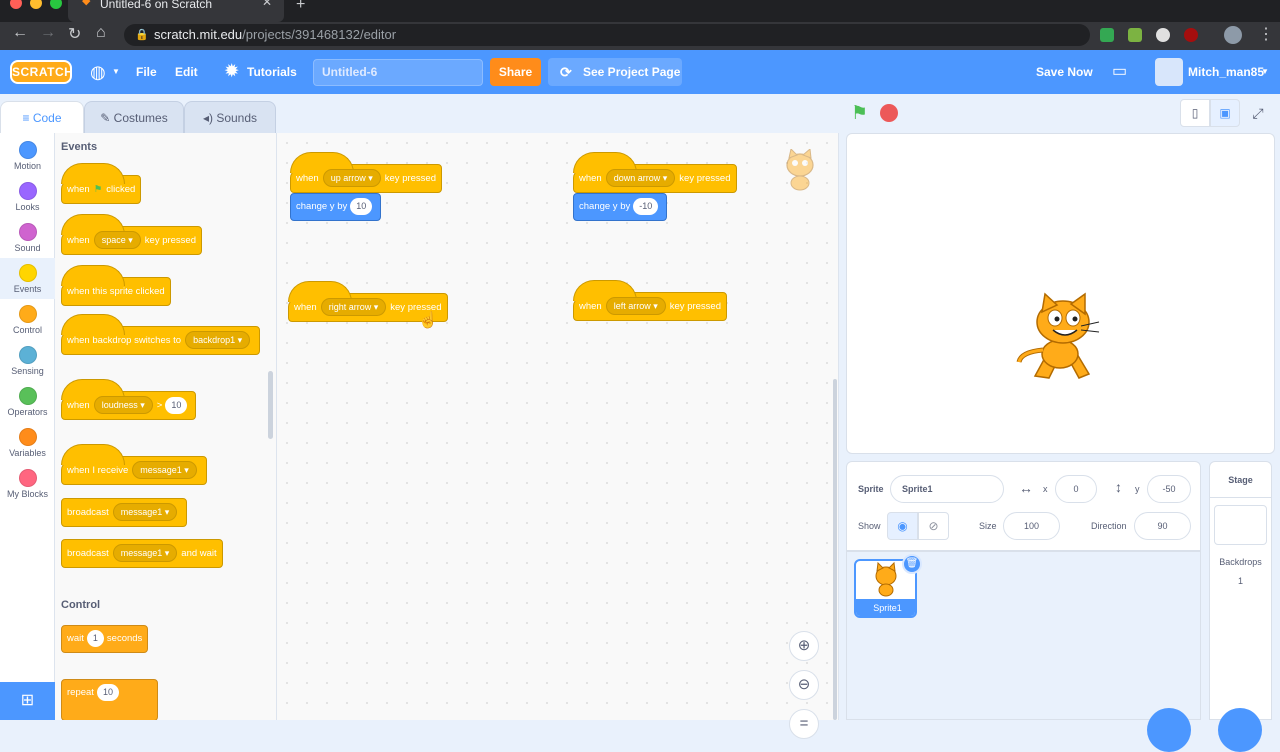 The width and height of the screenshot is (1280, 752). Describe the element at coordinates (640, 178) in the screenshot. I see `key-dropdown: down arrow ▾` at that location.